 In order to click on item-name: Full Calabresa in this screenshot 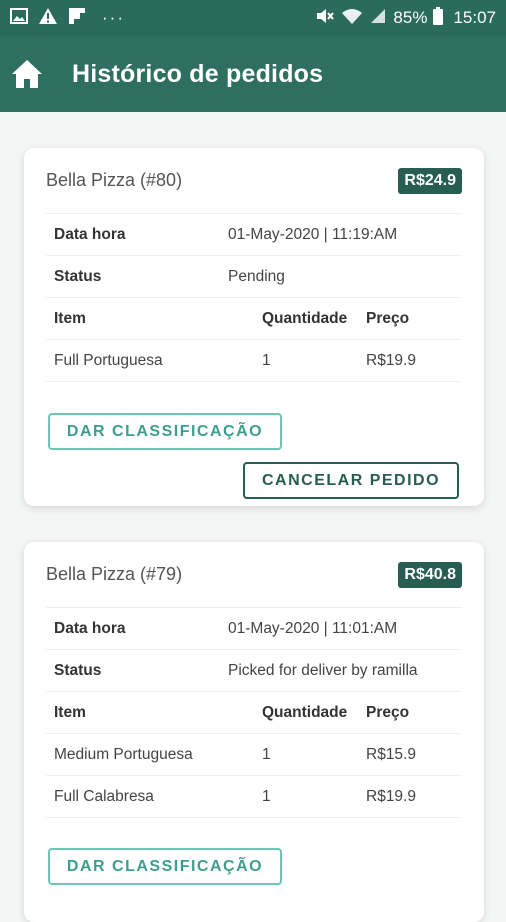, I will do `click(104, 796)`.